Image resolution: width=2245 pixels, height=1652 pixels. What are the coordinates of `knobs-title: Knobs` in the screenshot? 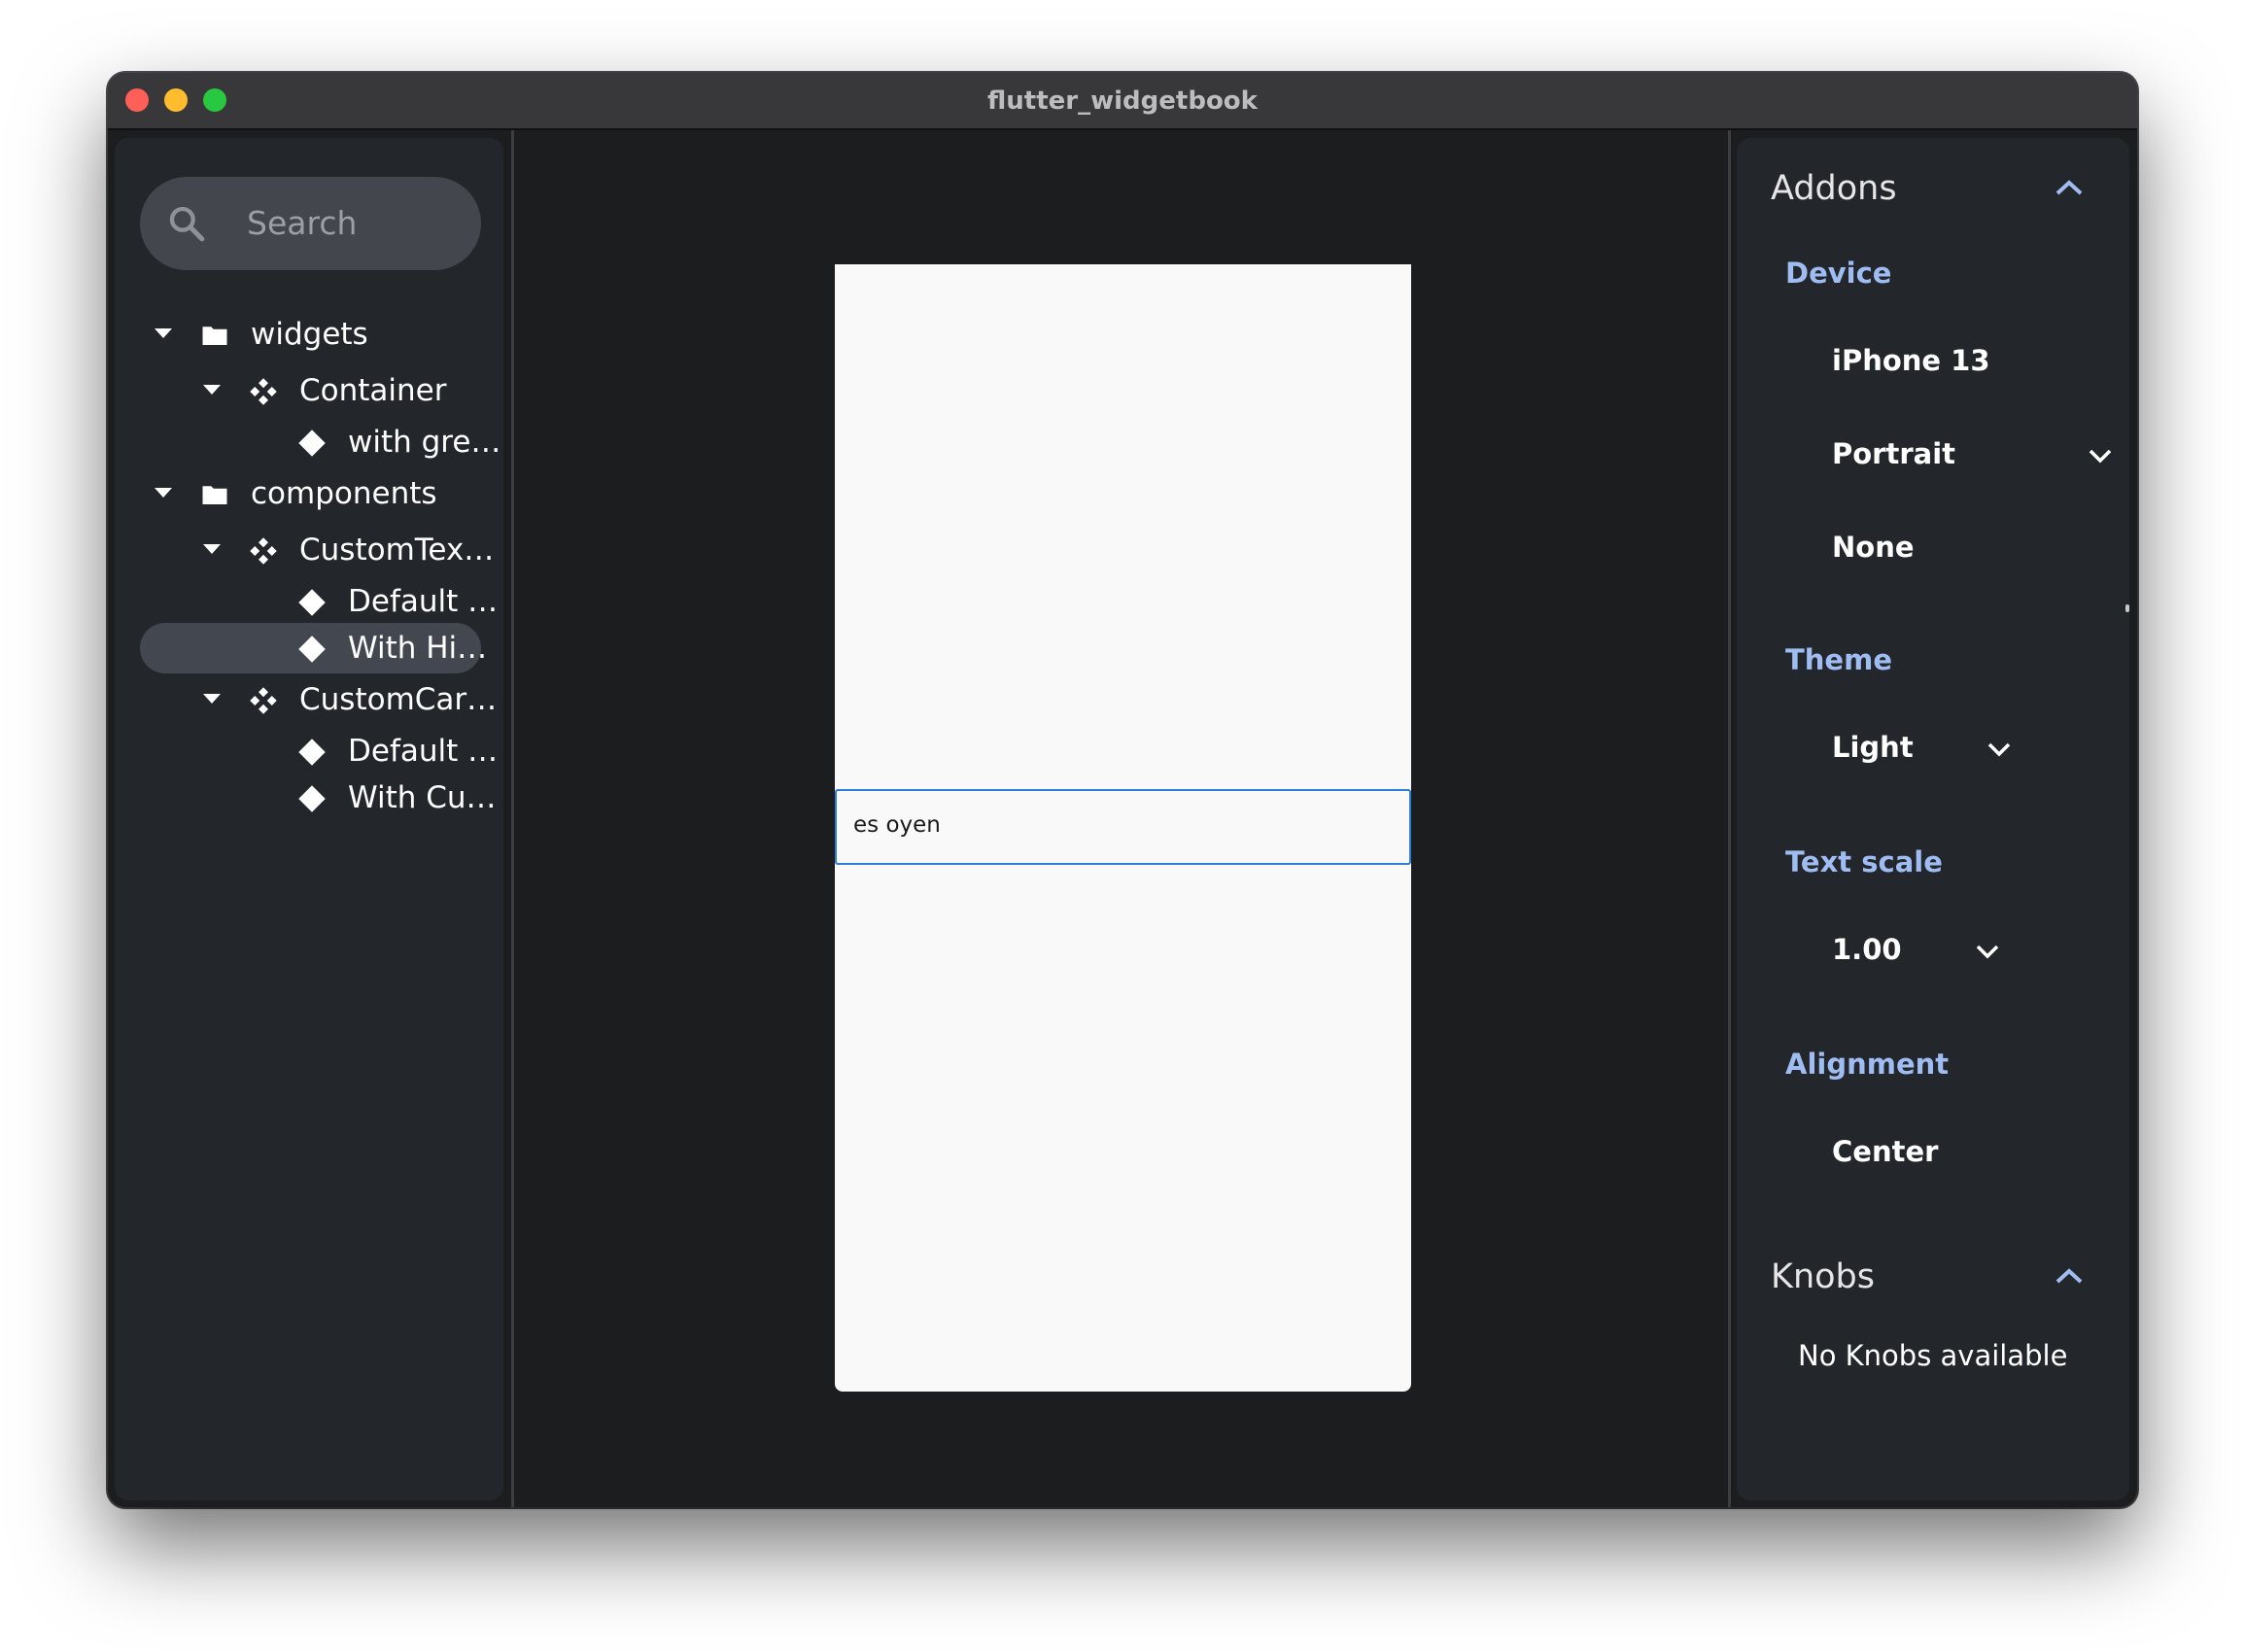 It's located at (1823, 1277).